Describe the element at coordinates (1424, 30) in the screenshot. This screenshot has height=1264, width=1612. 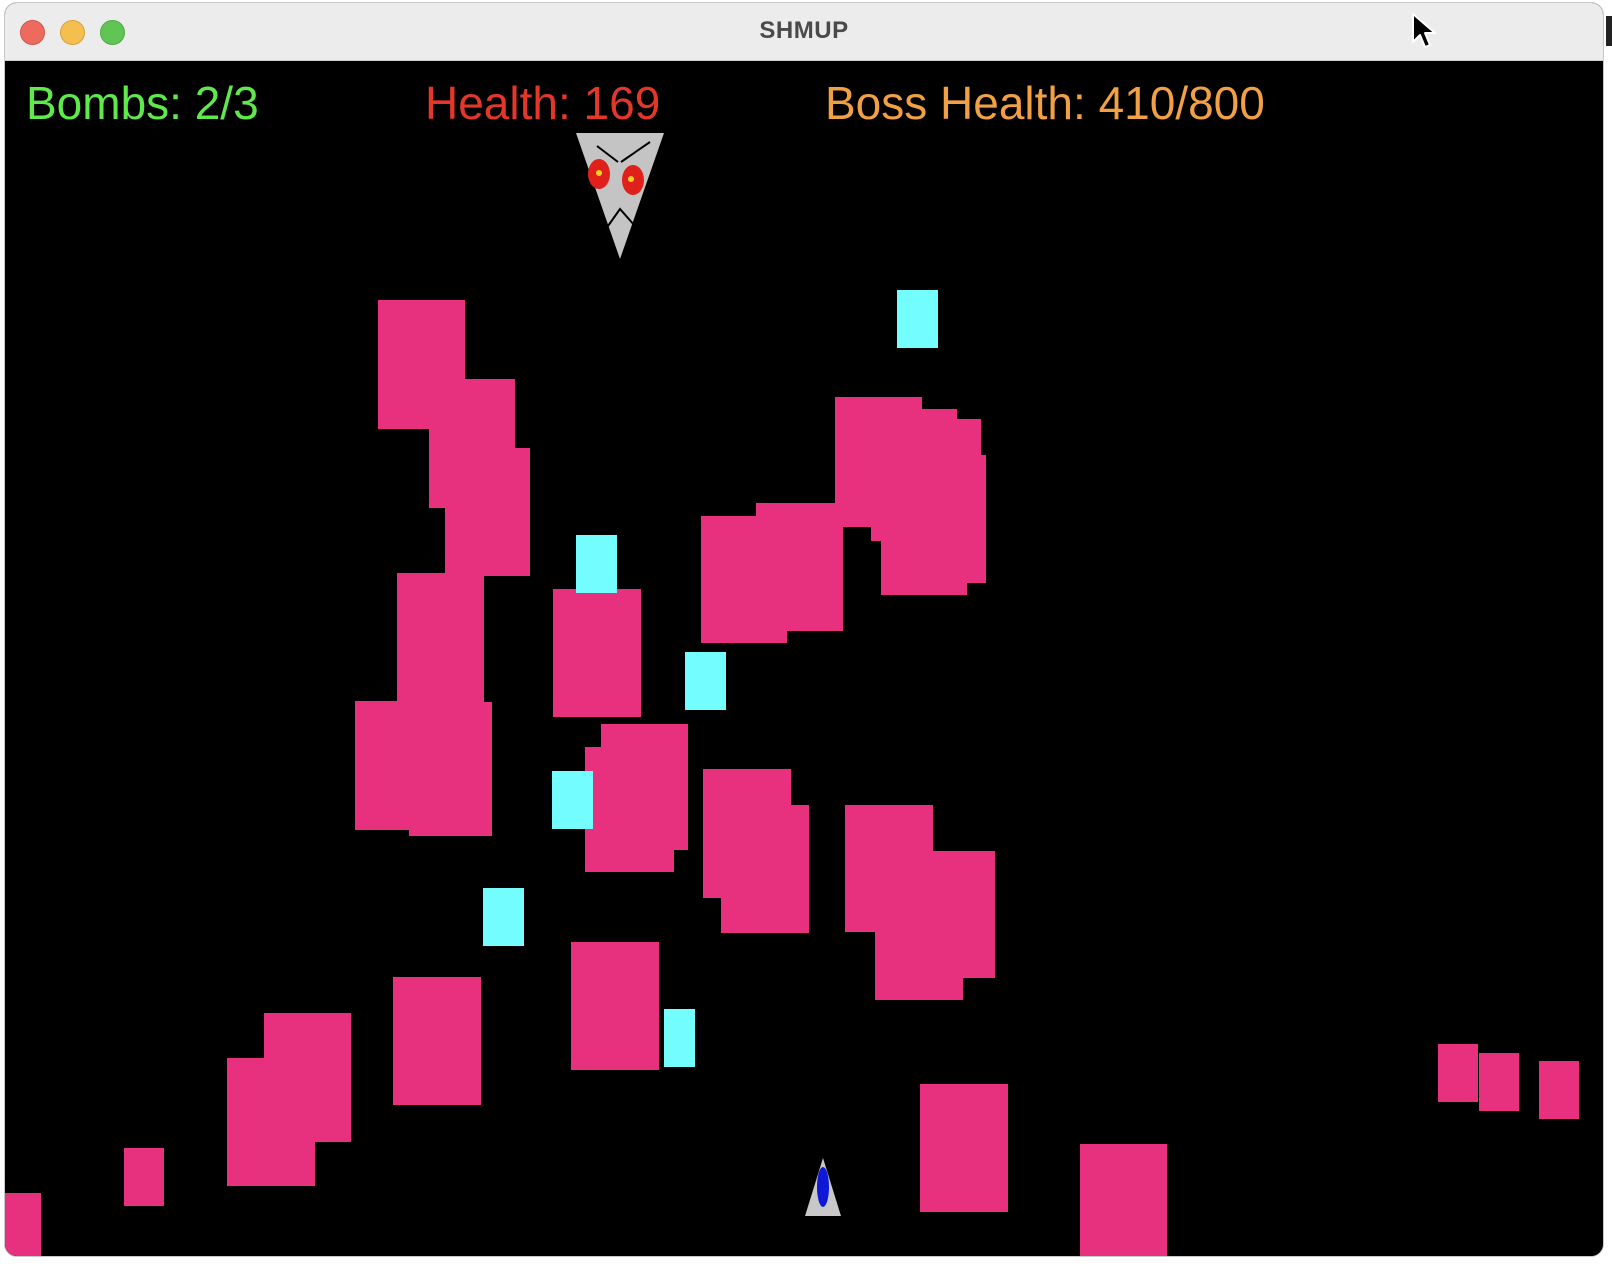
I see `mouse-cursor-icon` at that location.